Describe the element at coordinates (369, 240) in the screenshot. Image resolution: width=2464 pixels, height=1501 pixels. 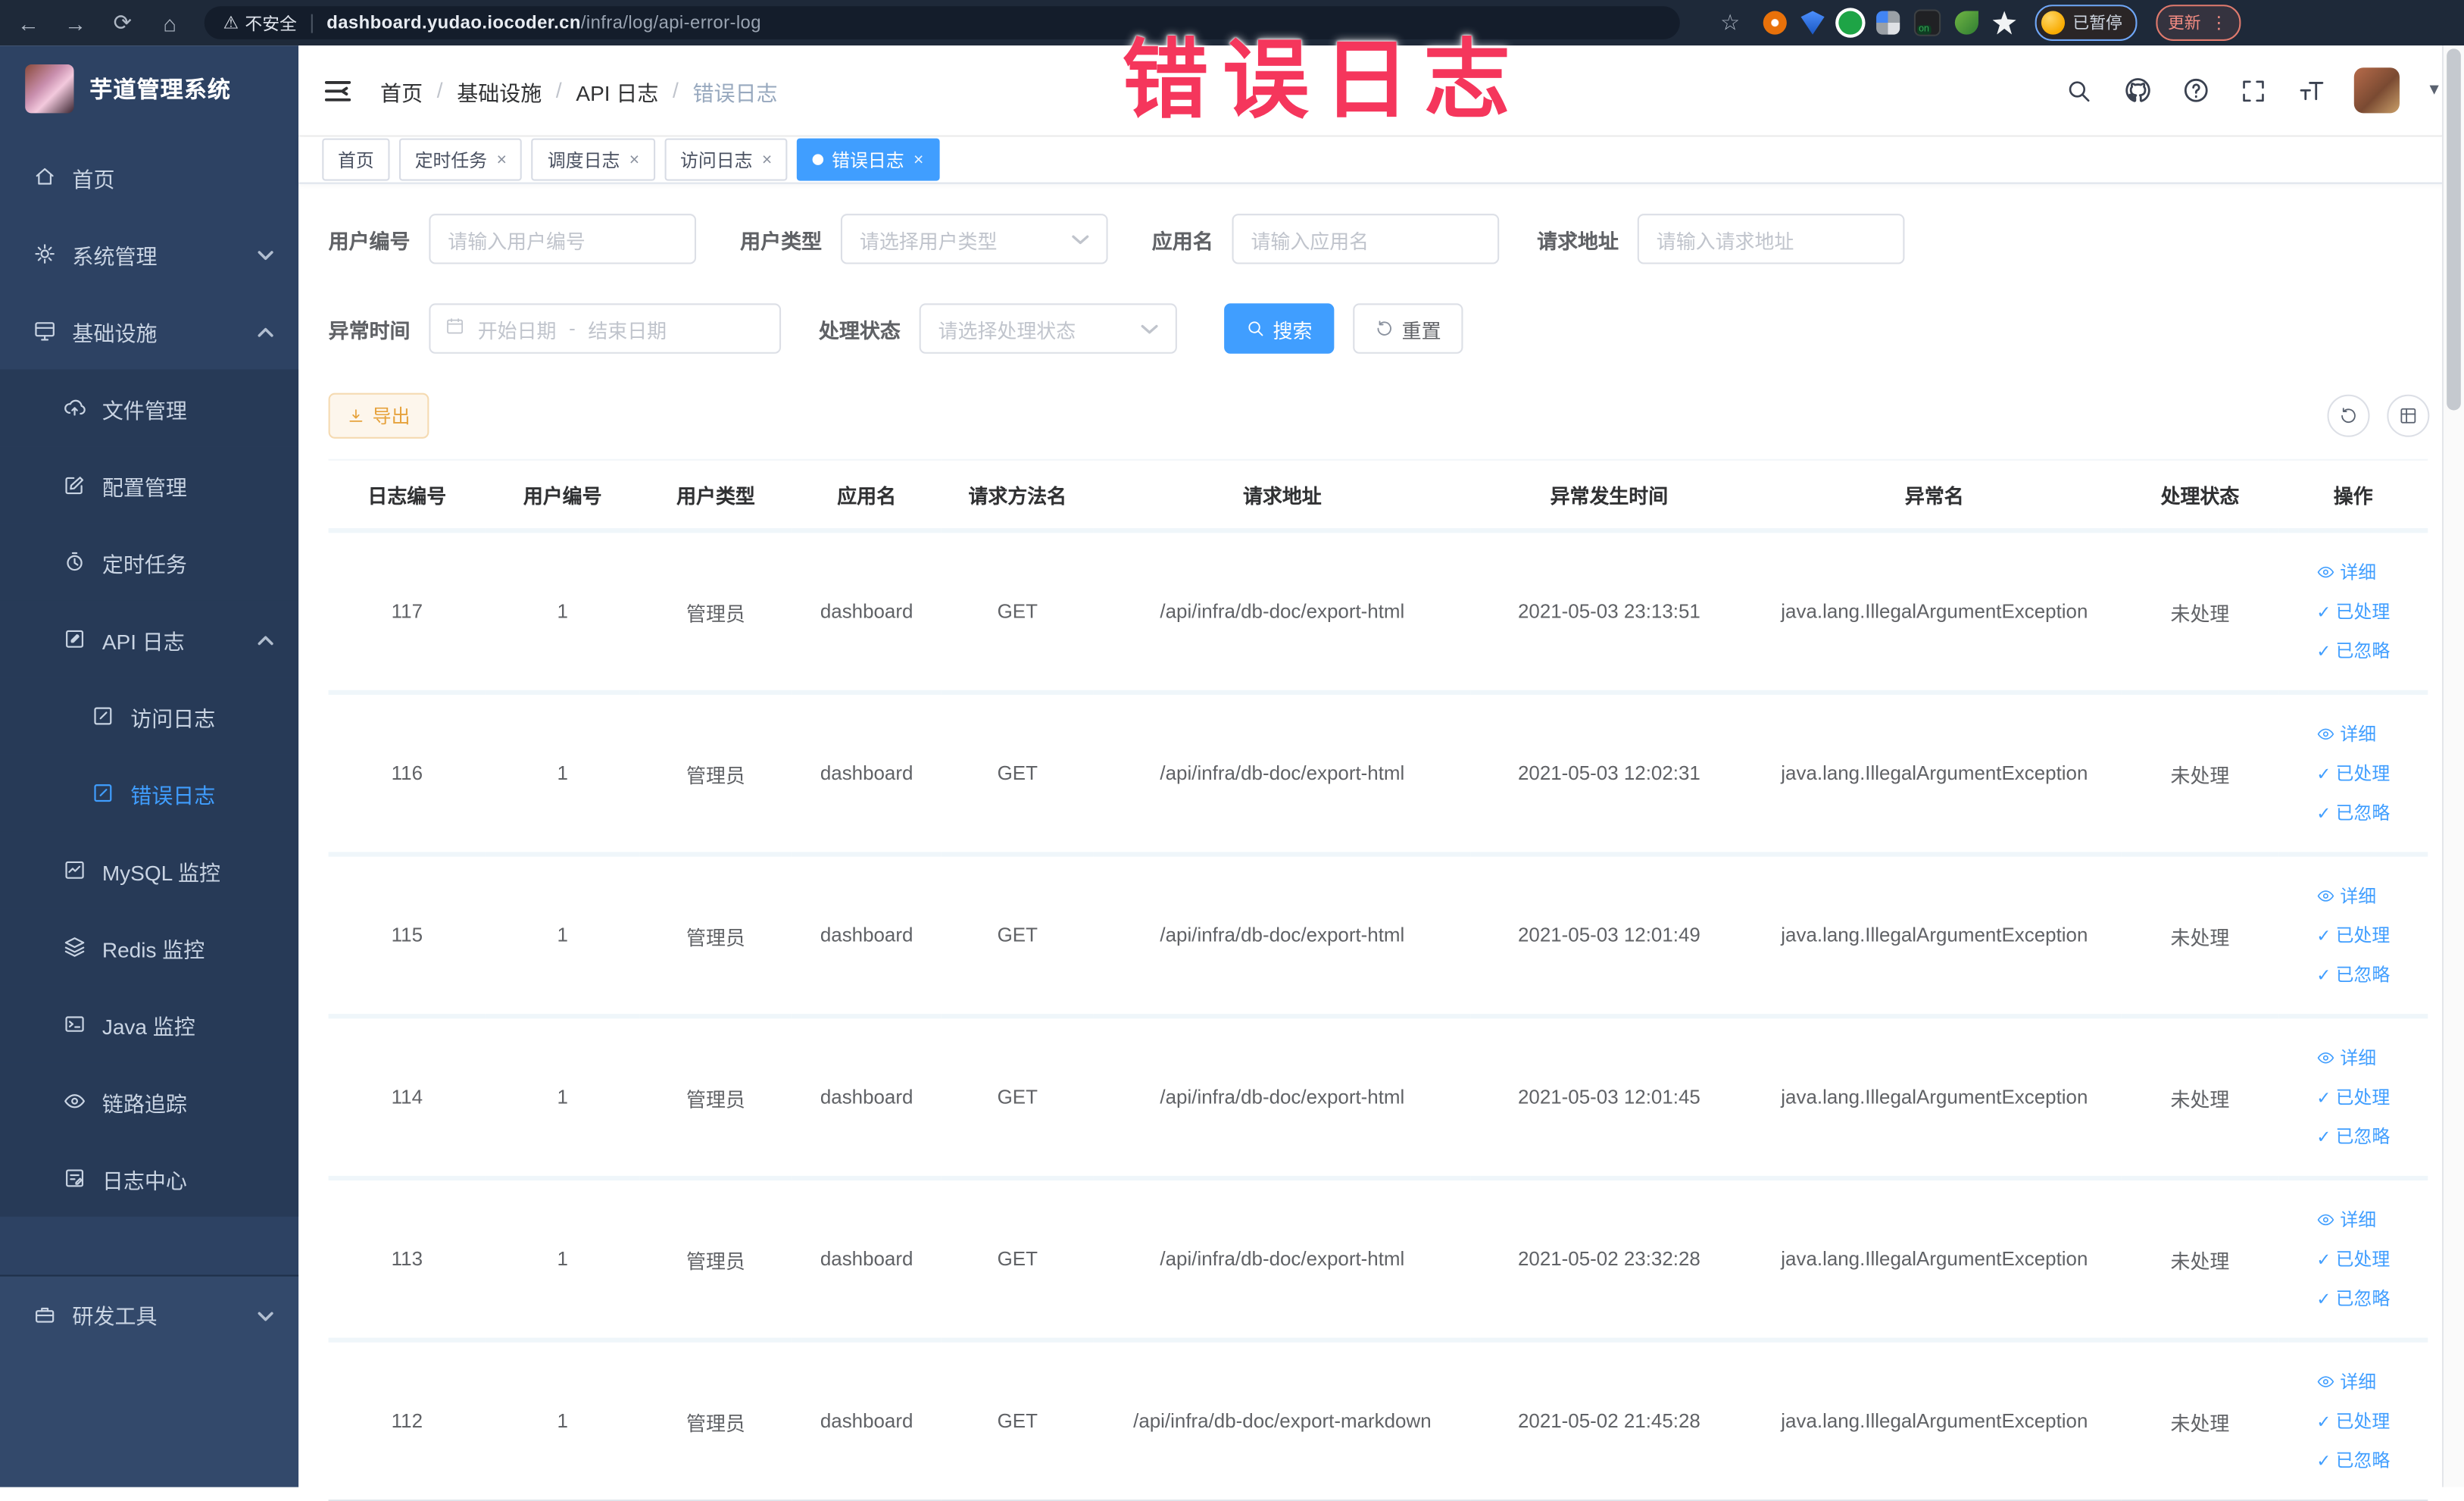
I see `user-id-label: 用户编号` at that location.